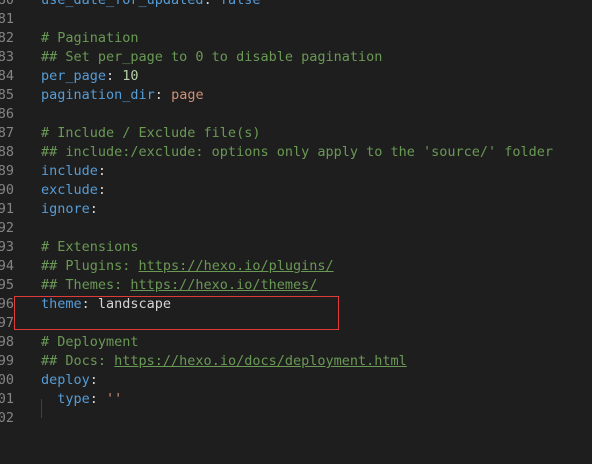 The height and width of the screenshot is (464, 592). I want to click on line-number: 96, so click(7, 304).